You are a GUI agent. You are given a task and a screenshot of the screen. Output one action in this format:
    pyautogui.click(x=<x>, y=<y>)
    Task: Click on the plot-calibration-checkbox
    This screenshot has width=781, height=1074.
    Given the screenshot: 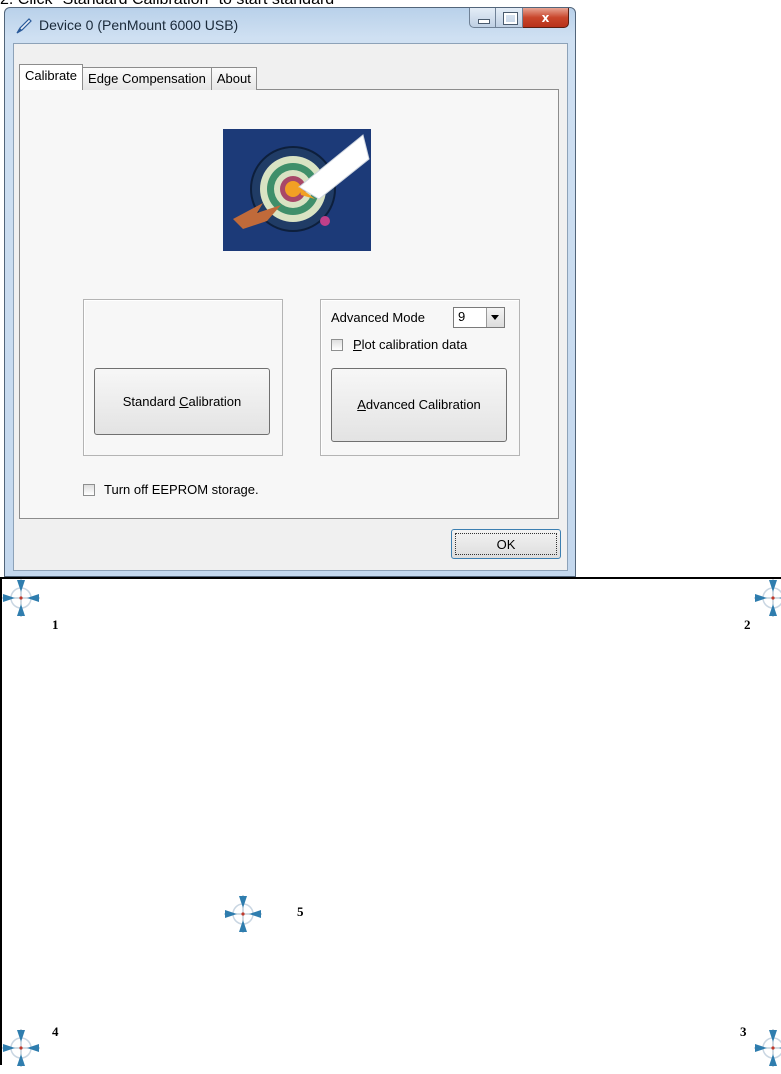 What is the action you would take?
    pyautogui.click(x=337, y=345)
    